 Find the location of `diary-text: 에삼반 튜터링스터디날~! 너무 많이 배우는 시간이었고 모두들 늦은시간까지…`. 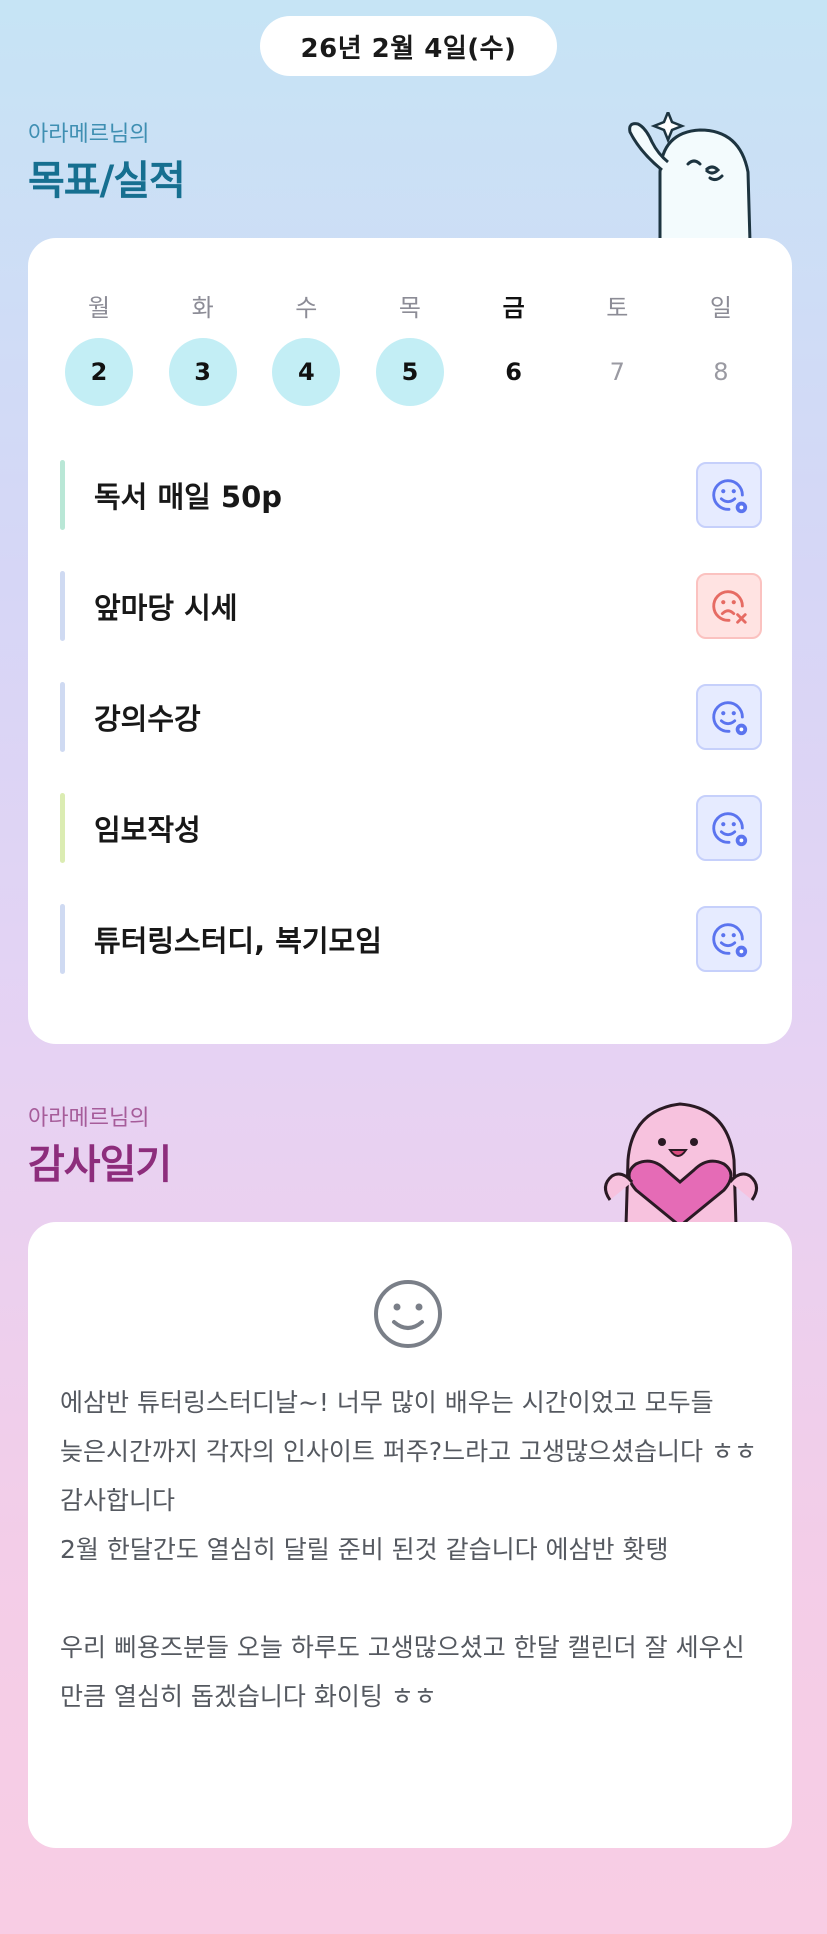

diary-text: 에삼반 튜터링스터디날~! 너무 많이 배우는 시간이었고 모두들 늦은시간까지… is located at coordinates (409, 1549).